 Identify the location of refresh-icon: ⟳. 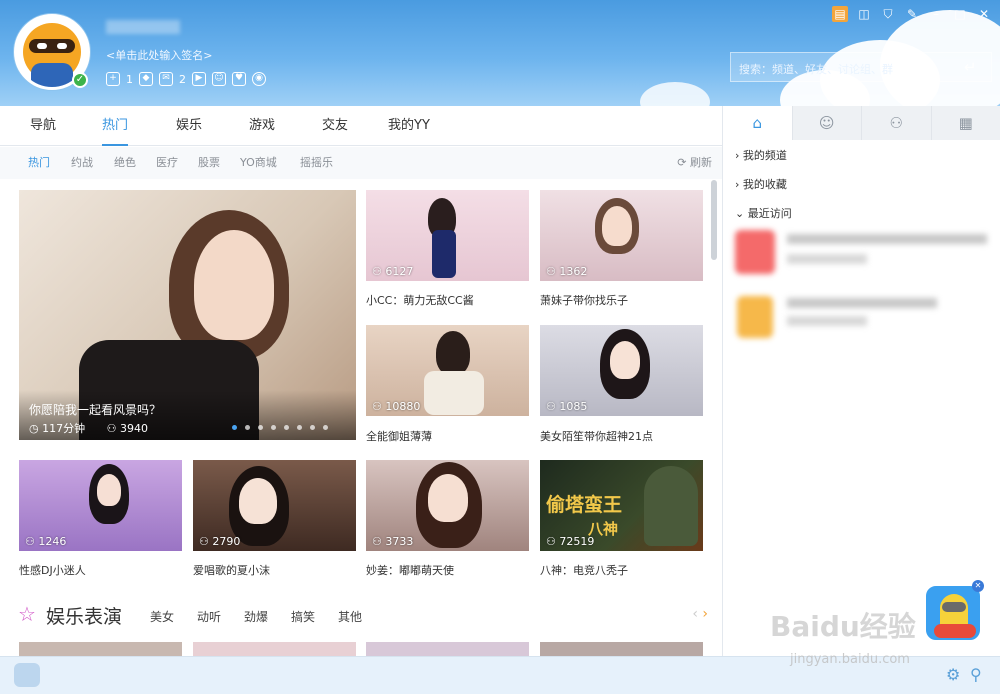
(683, 162).